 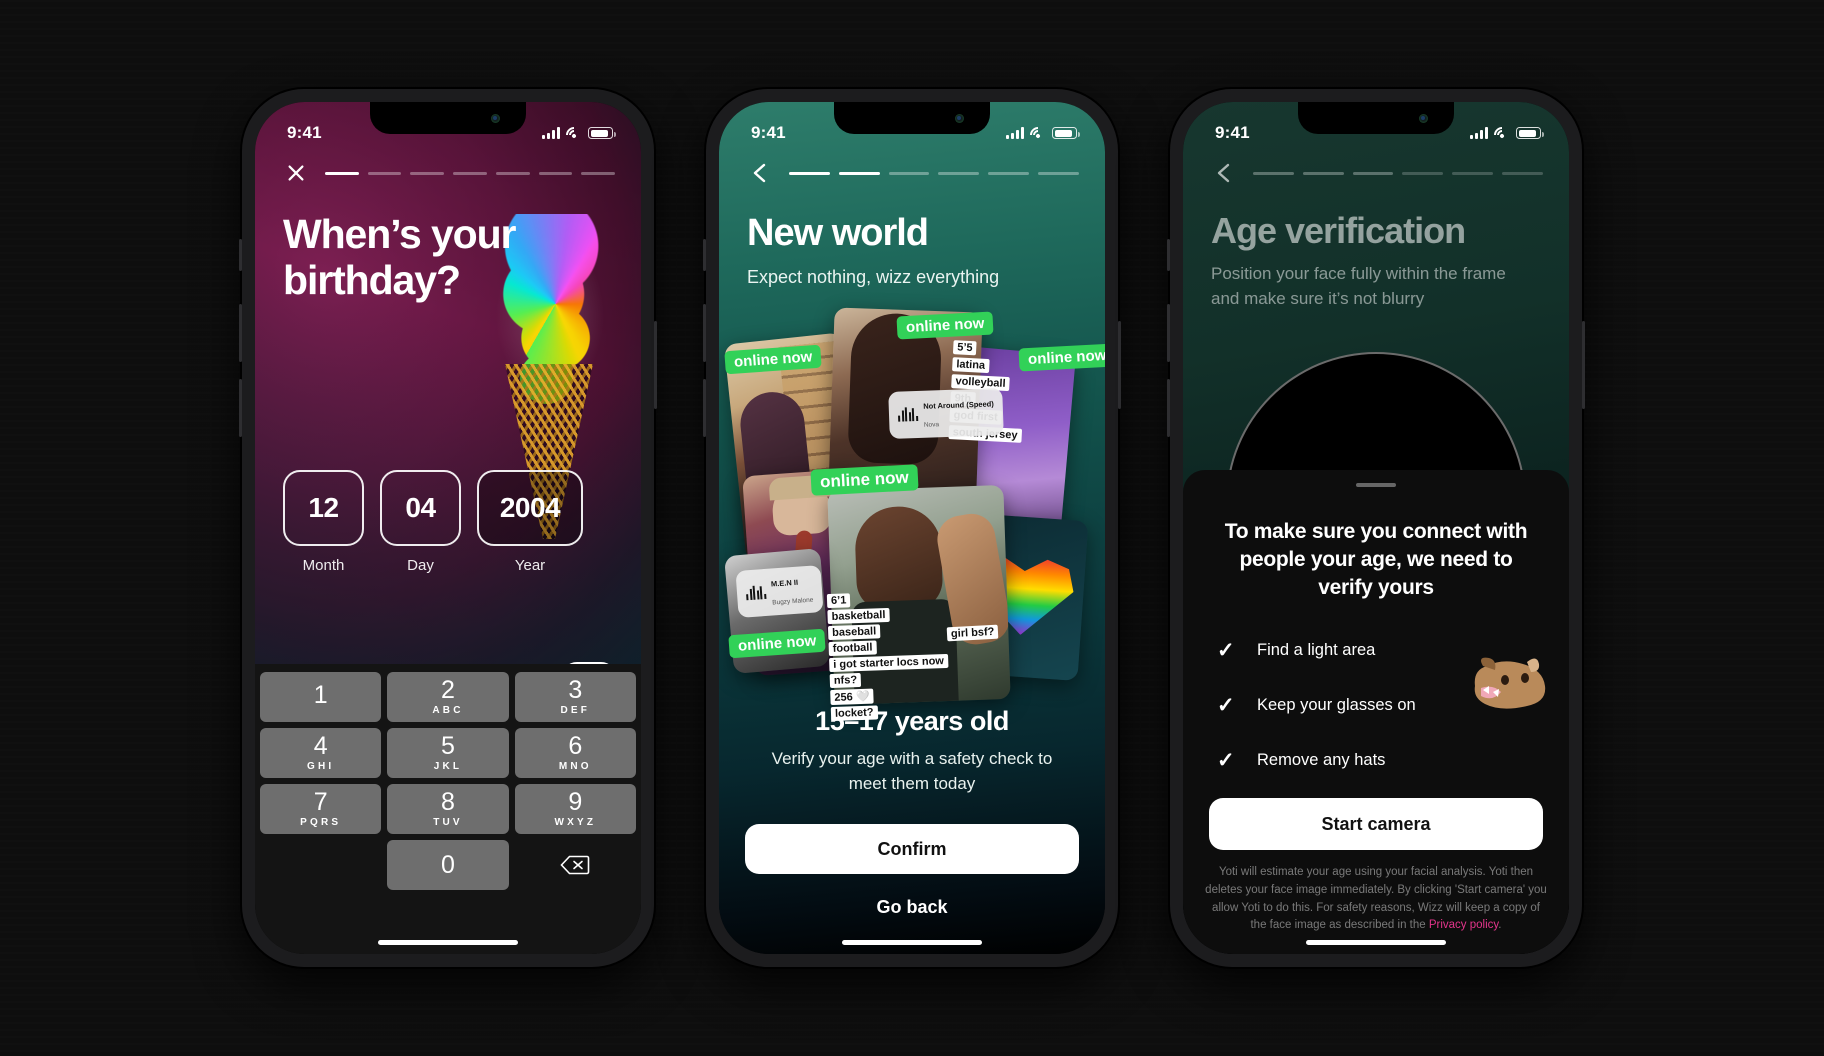 I want to click on key-letters: WXYZ, so click(x=575, y=822).